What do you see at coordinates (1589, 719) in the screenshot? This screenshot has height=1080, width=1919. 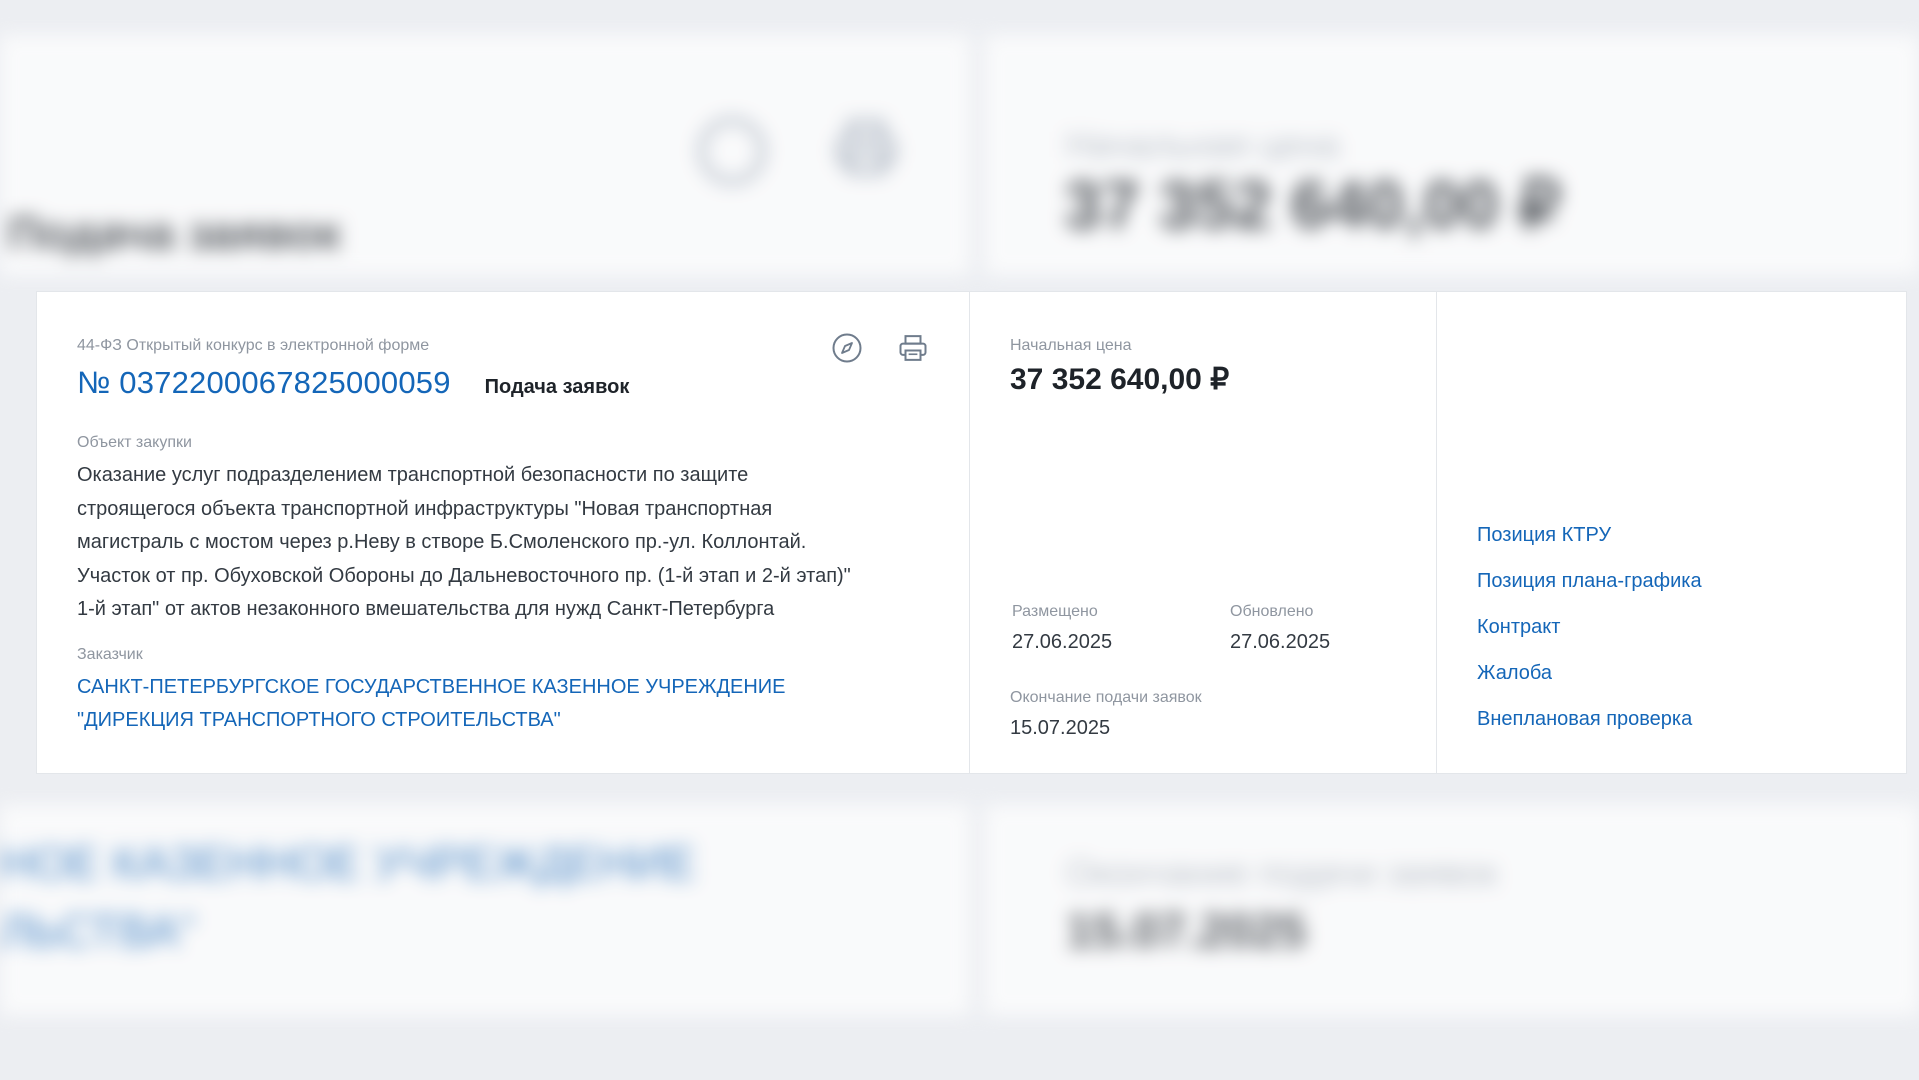 I see `link-unscheduled-inspection: Внеплановая проверка` at bounding box center [1589, 719].